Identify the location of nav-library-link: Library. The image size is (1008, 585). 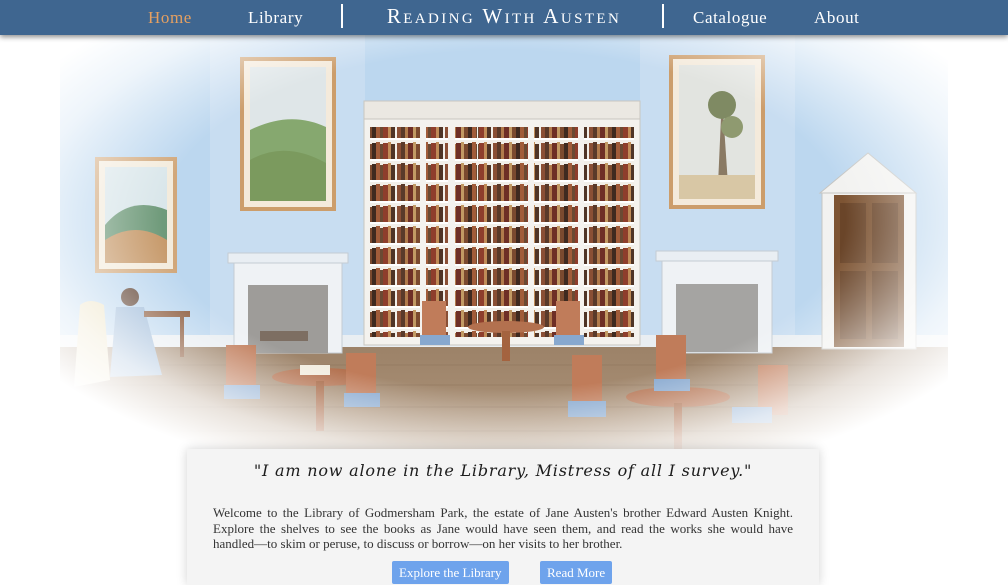
(275, 18).